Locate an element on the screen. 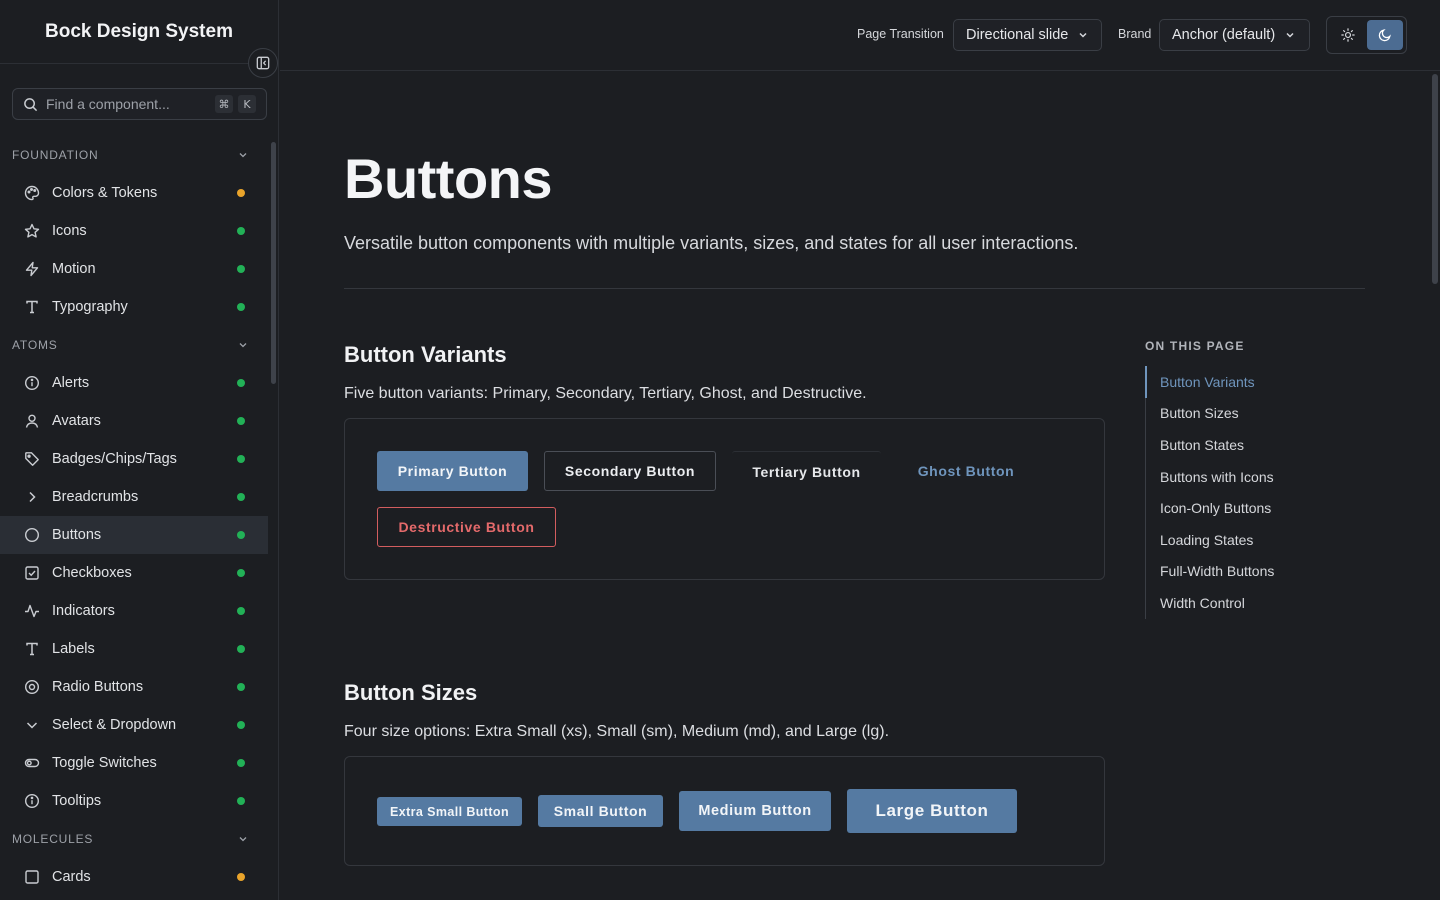  checkbox-icon is located at coordinates (32, 573).